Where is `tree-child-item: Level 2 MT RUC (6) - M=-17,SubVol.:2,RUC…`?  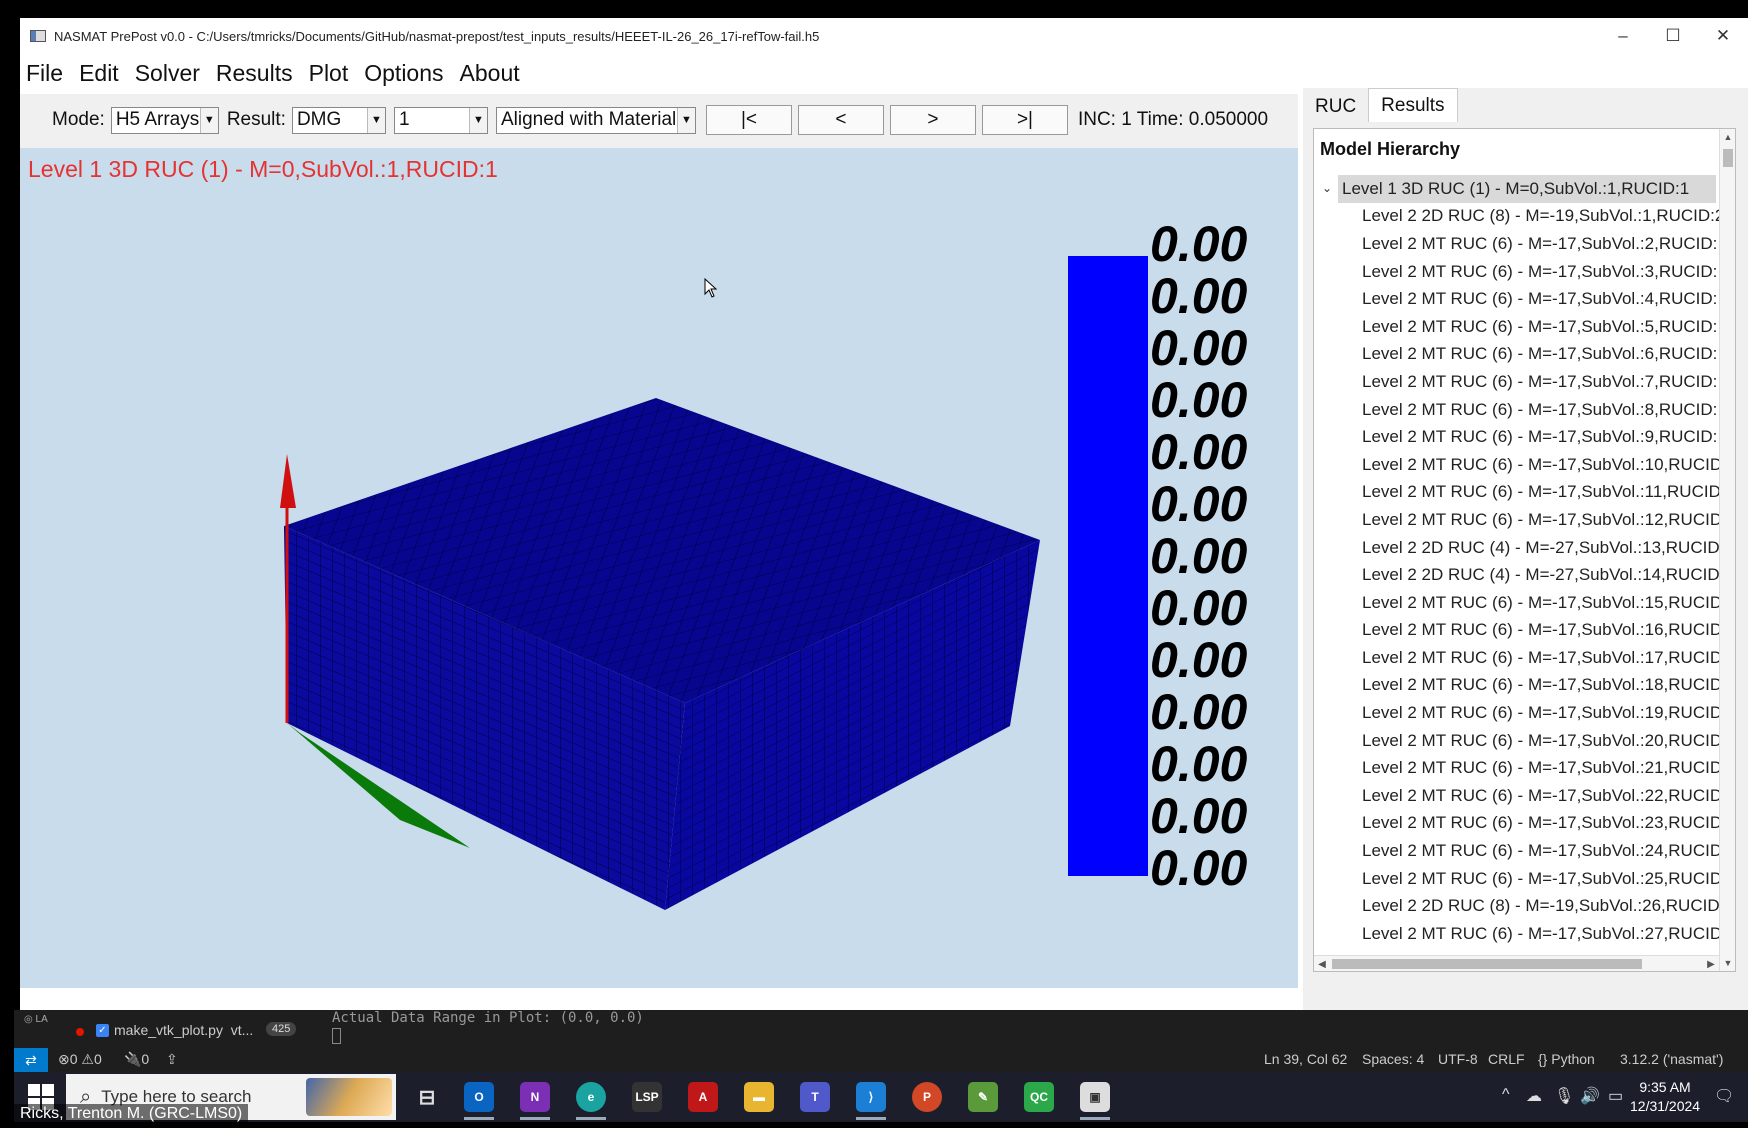
tree-child-item: Level 2 MT RUC (6) - M=-17,SubVol.:2,RUC… is located at coordinates (1516, 244).